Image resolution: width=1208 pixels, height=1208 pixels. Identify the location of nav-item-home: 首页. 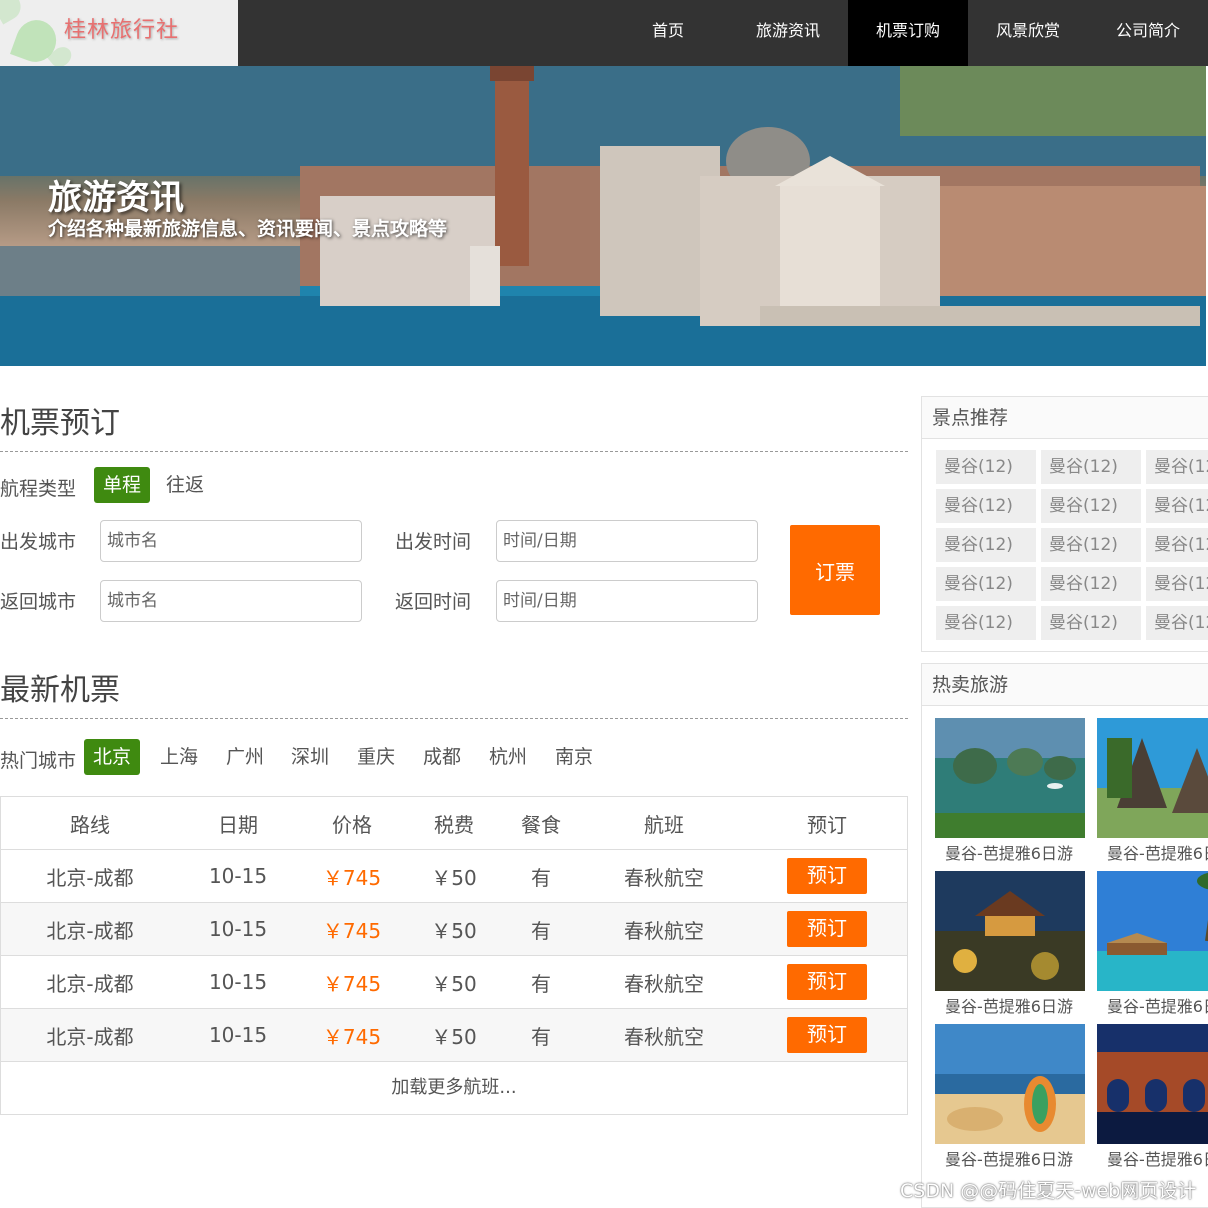
(668, 33).